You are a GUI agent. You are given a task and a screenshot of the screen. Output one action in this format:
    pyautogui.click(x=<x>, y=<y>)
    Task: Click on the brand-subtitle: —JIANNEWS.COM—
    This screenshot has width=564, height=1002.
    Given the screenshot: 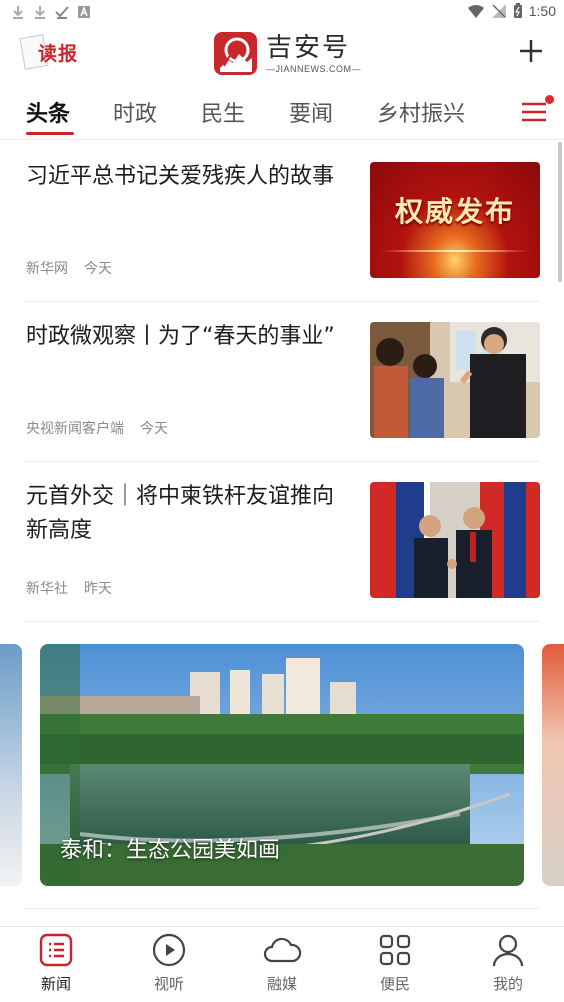 What is the action you would take?
    pyautogui.click(x=314, y=69)
    